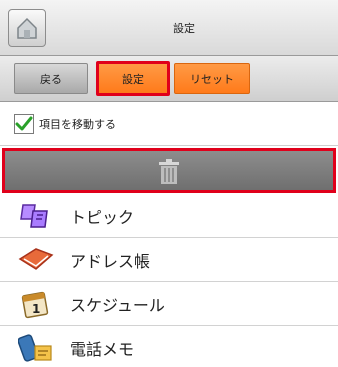 This screenshot has width=338, height=367. I want to click on topics-icon, so click(36, 216).